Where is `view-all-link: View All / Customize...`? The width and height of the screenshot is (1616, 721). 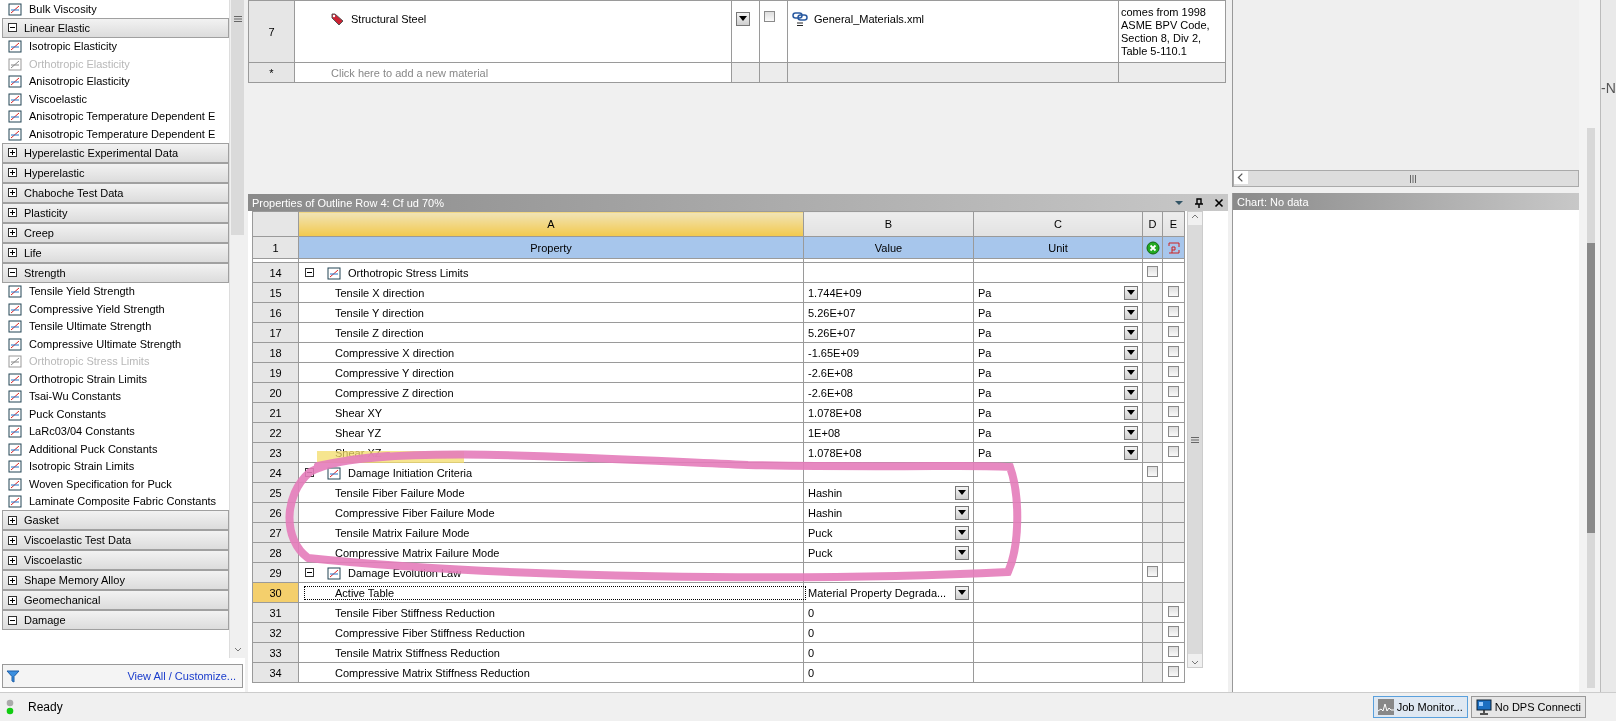
view-all-link: View All / Customize... is located at coordinates (181, 676).